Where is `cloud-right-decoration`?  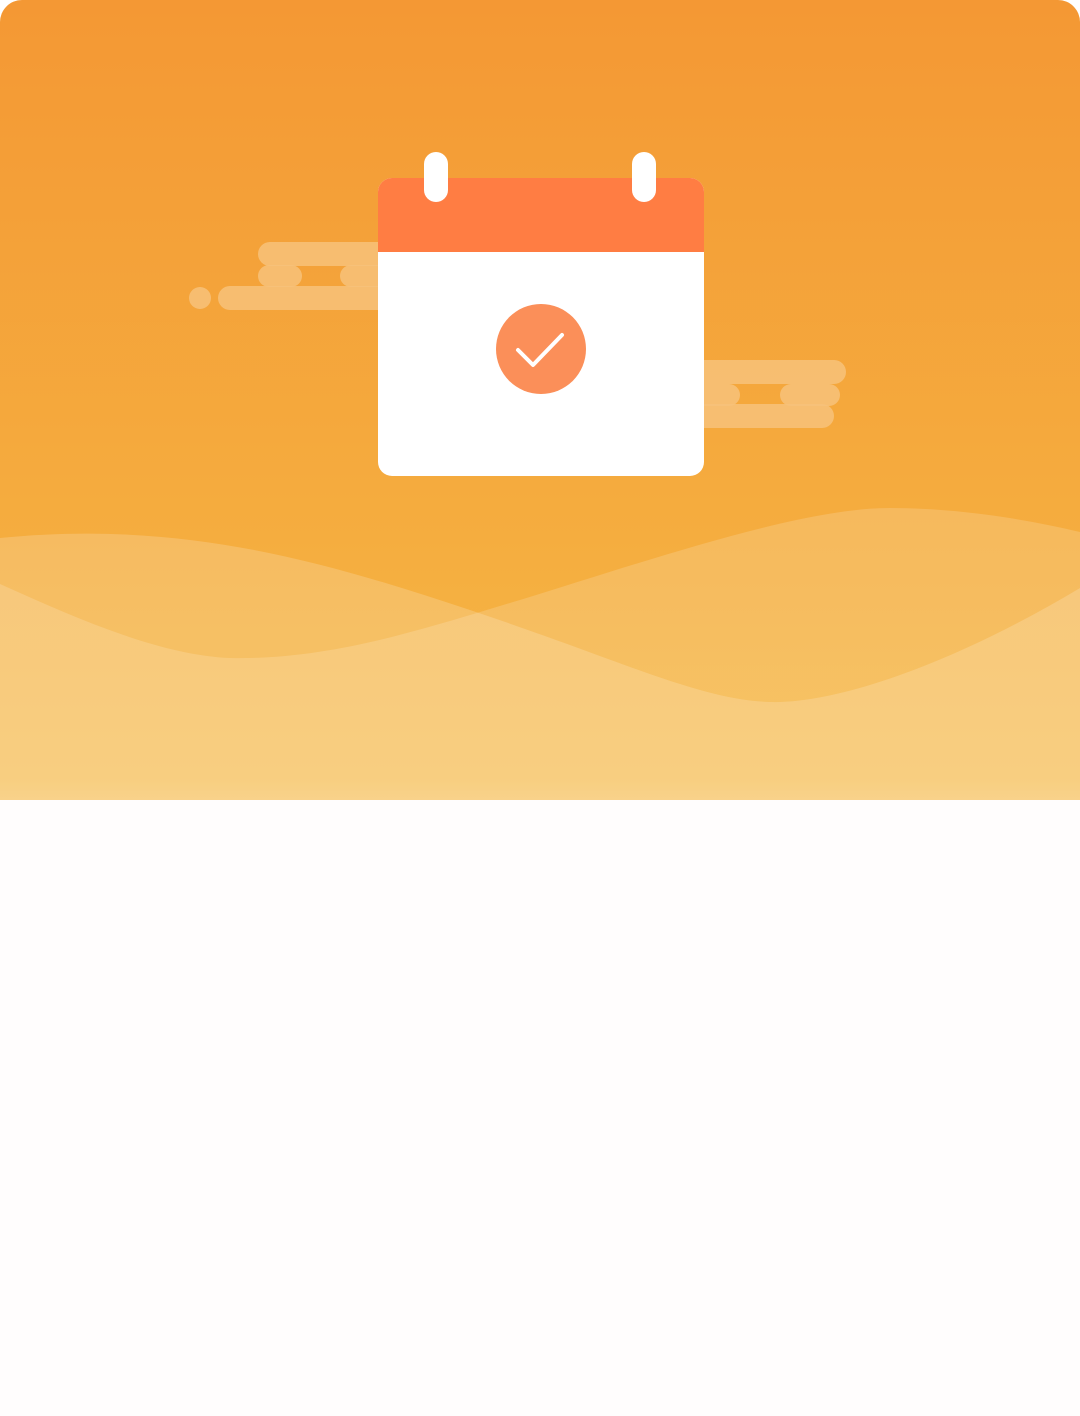 cloud-right-decoration is located at coordinates (768, 394).